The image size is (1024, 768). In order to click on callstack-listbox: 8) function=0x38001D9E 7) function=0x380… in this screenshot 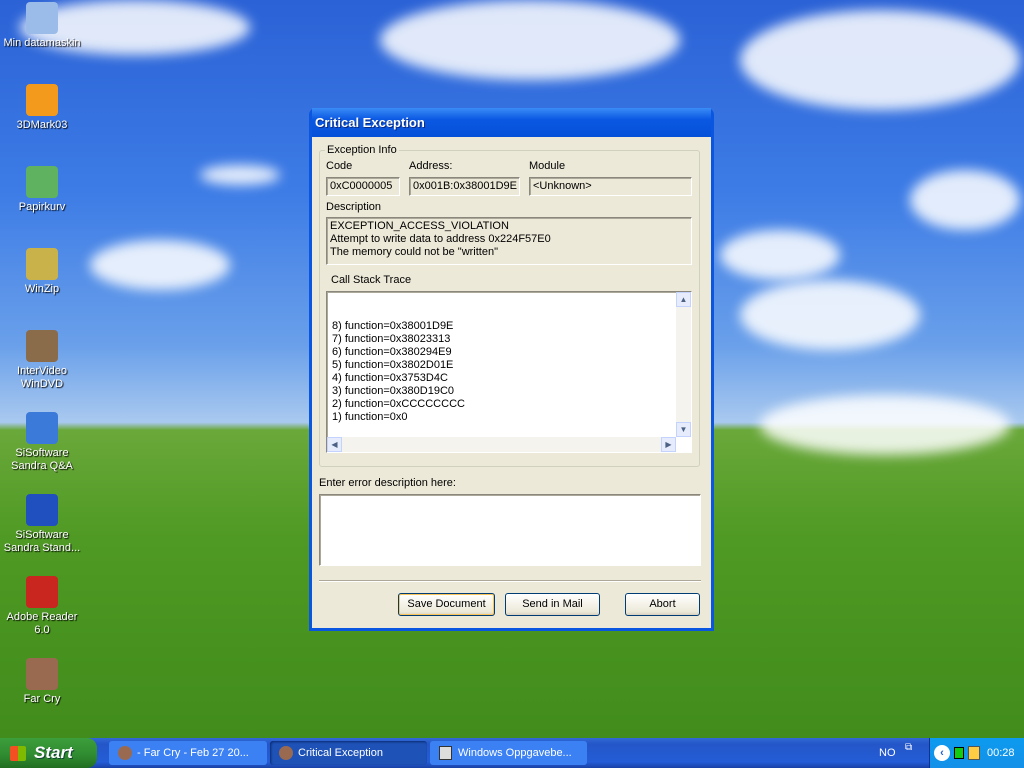, I will do `click(509, 372)`.